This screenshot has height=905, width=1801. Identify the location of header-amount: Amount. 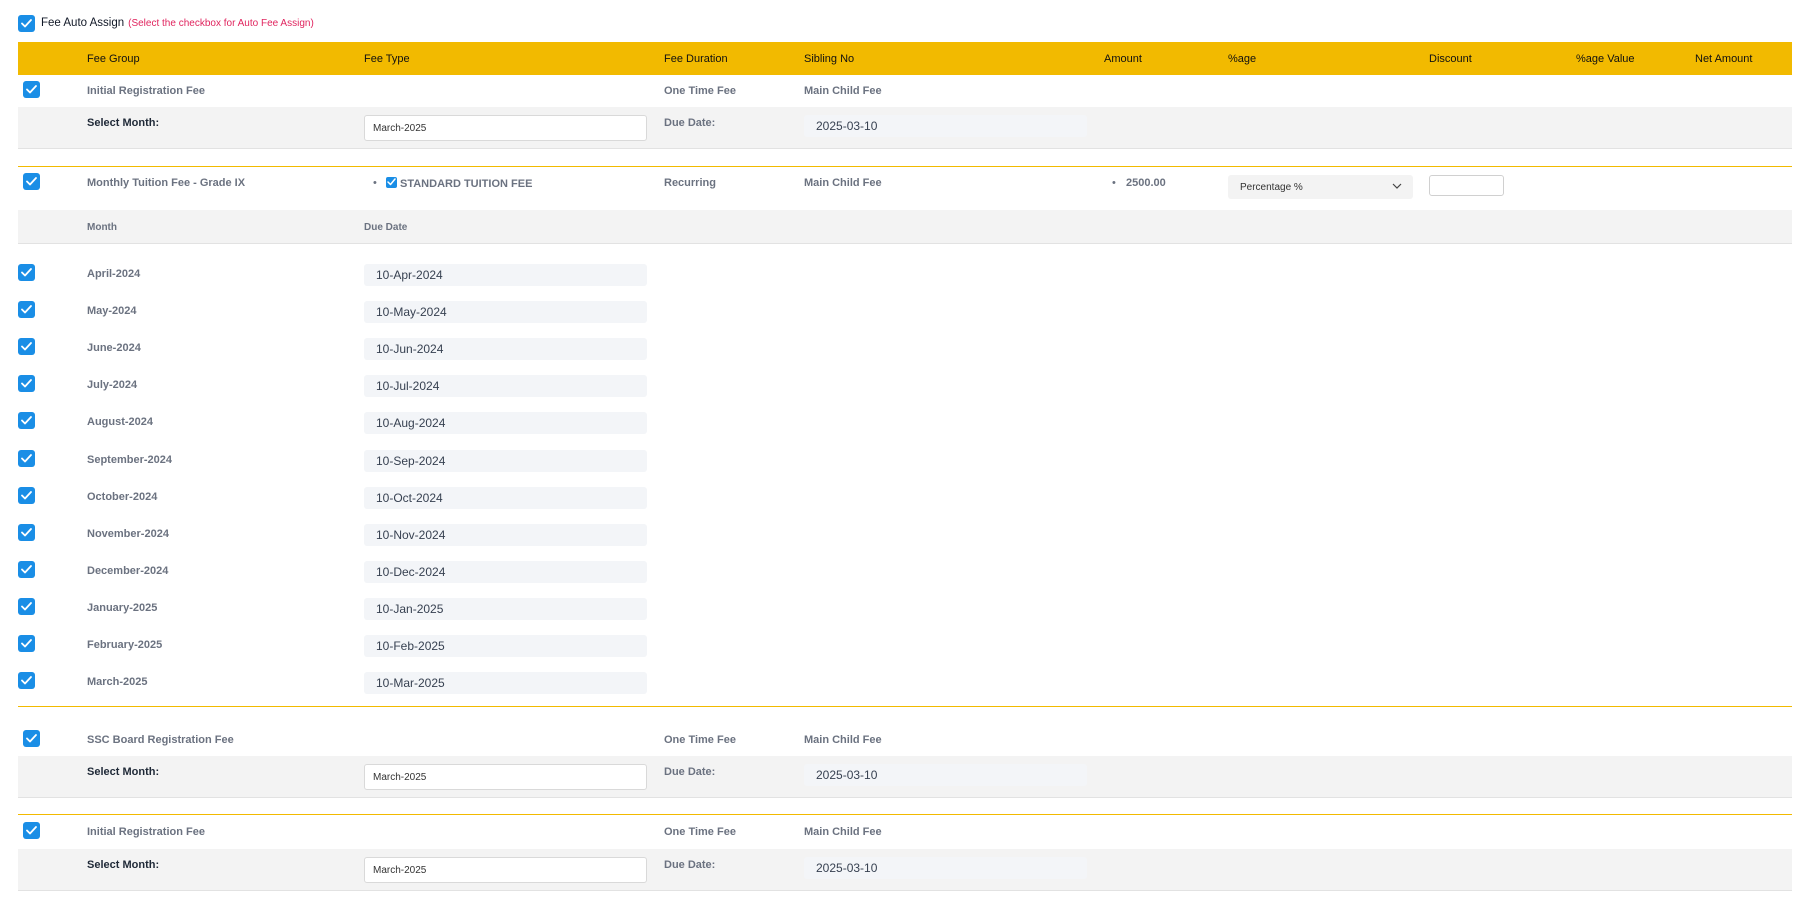
(1123, 59).